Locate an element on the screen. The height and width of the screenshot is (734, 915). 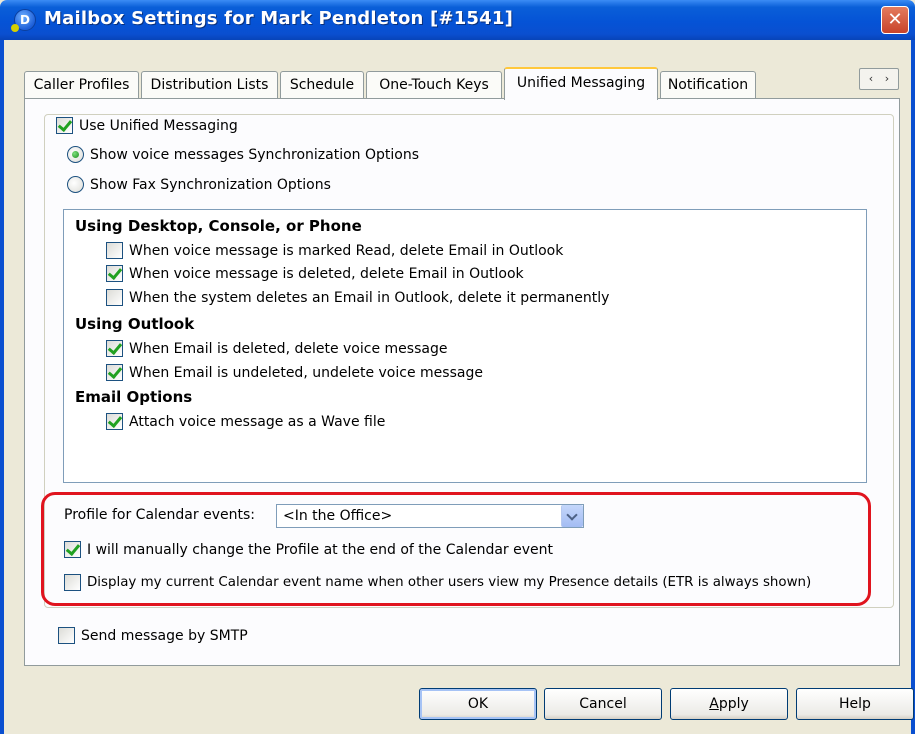
email-options-heading-text: Email Options is located at coordinates (134, 397).